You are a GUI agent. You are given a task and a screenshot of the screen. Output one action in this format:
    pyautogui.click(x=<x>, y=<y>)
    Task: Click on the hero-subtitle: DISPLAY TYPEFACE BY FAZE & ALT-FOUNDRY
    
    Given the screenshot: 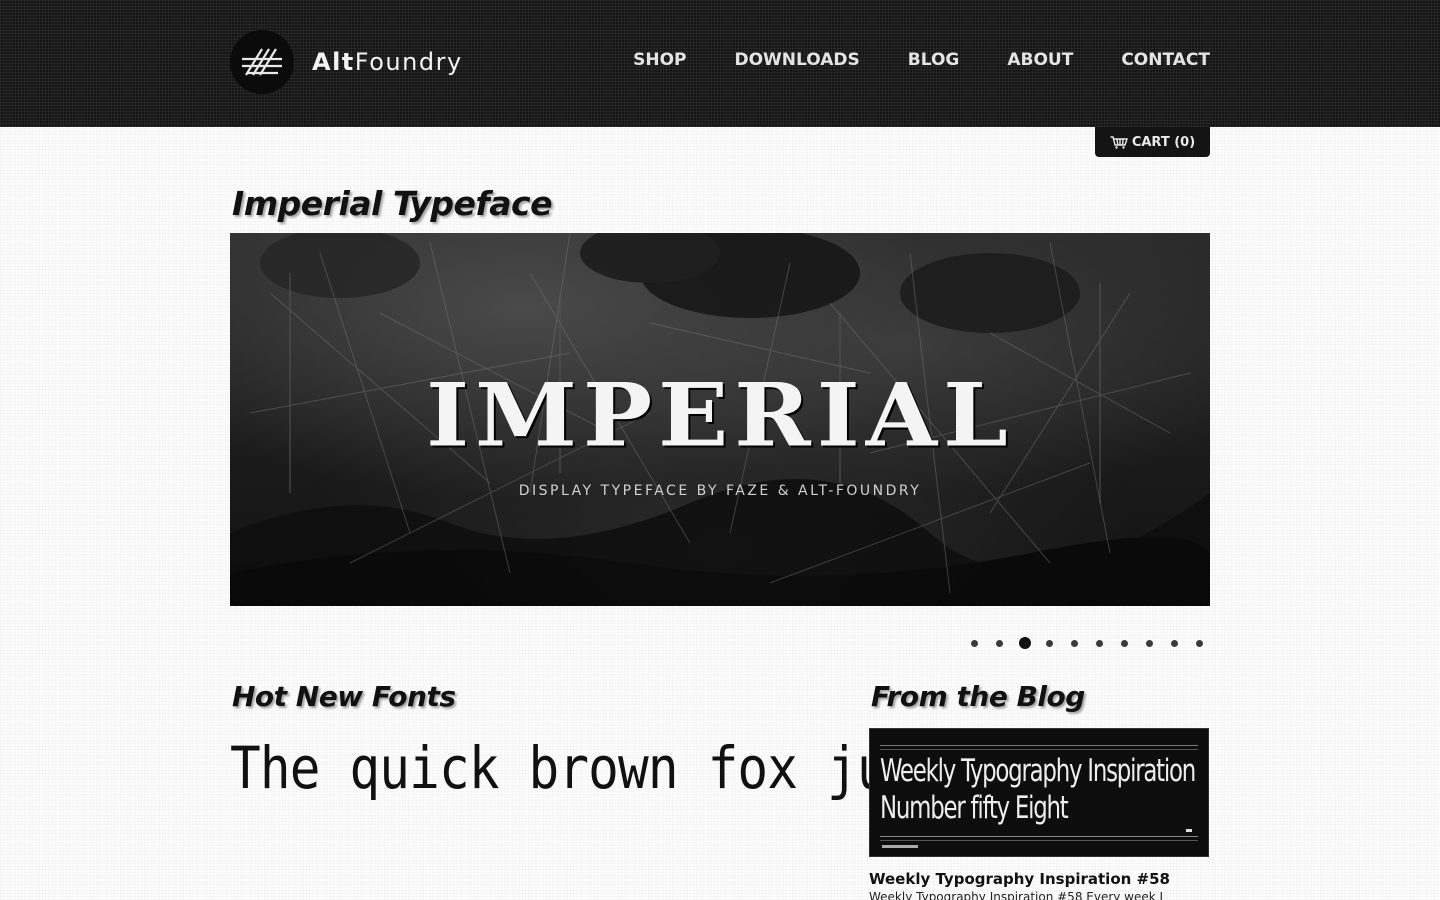 What is the action you would take?
    pyautogui.click(x=720, y=491)
    